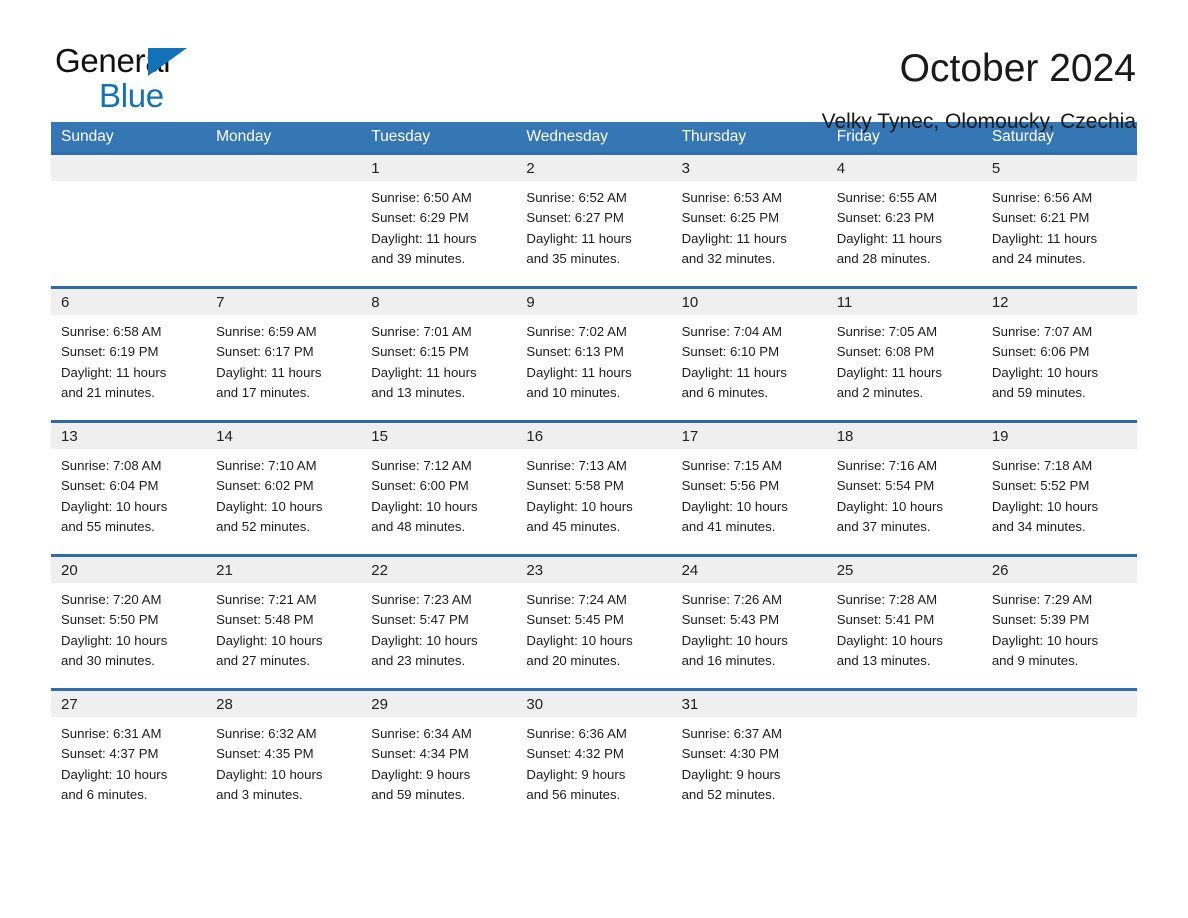  What do you see at coordinates (129, 570) in the screenshot?
I see `day-number: 20` at bounding box center [129, 570].